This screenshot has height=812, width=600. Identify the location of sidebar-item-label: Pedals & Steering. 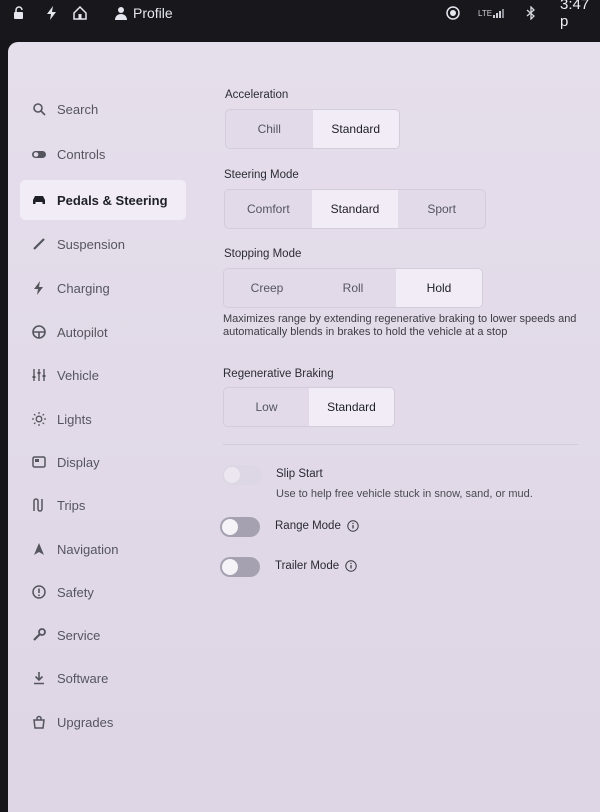
(112, 200).